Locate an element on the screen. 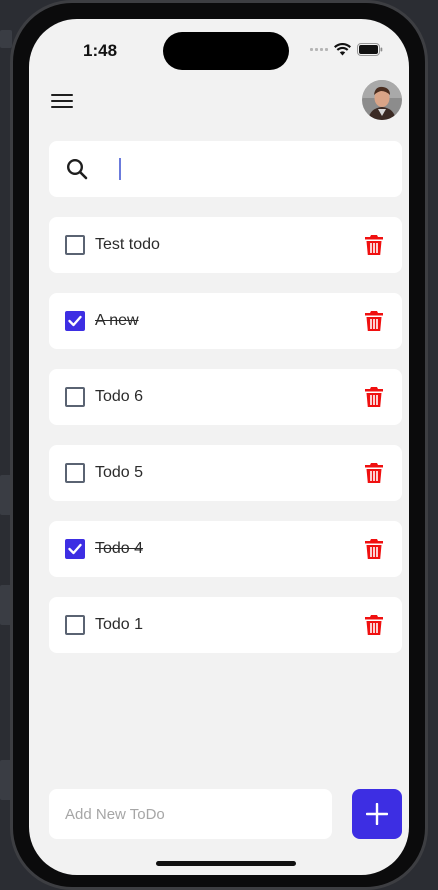  dynamic-island is located at coordinates (226, 51).